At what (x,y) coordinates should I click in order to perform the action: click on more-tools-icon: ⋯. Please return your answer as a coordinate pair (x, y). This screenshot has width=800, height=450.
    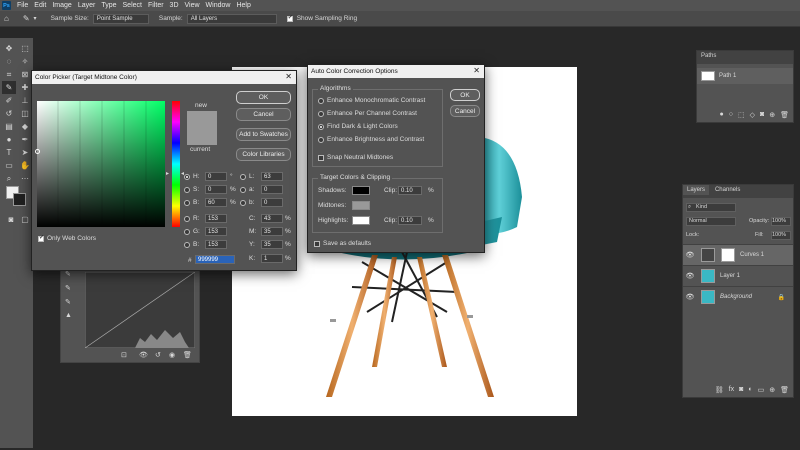
    Looking at the image, I should click on (25, 178).